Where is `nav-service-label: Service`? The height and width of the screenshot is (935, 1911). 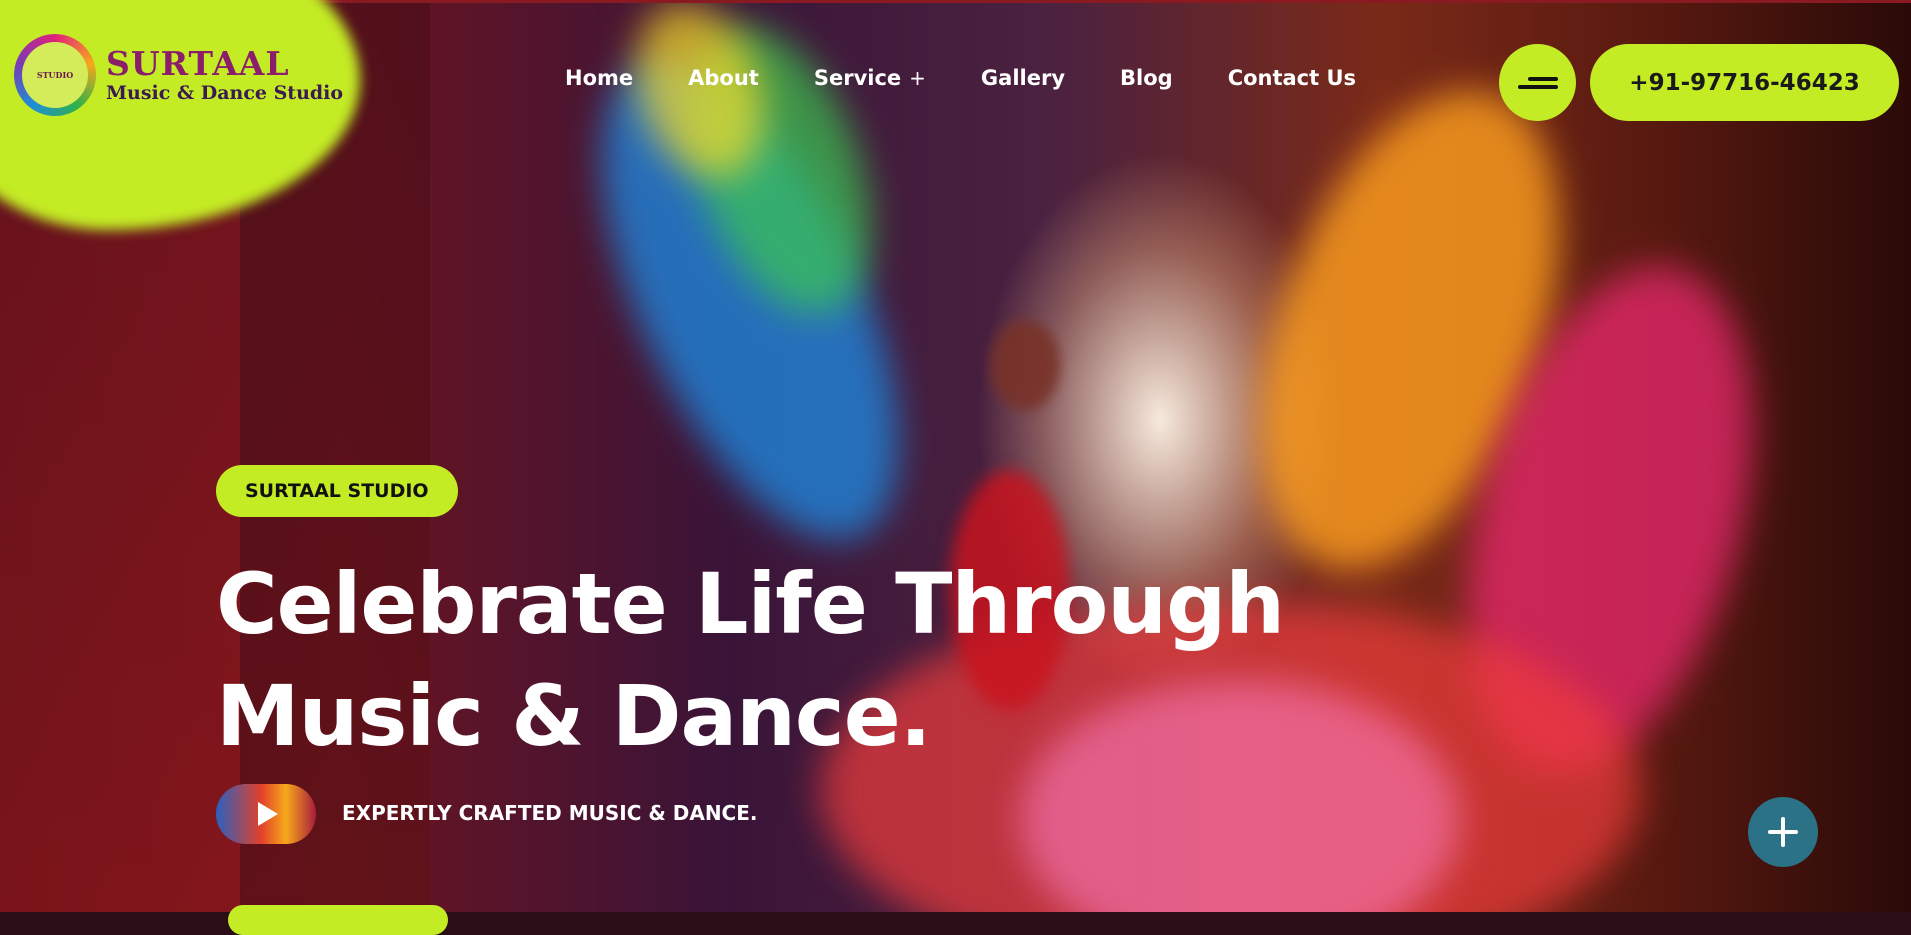 nav-service-label: Service is located at coordinates (857, 78).